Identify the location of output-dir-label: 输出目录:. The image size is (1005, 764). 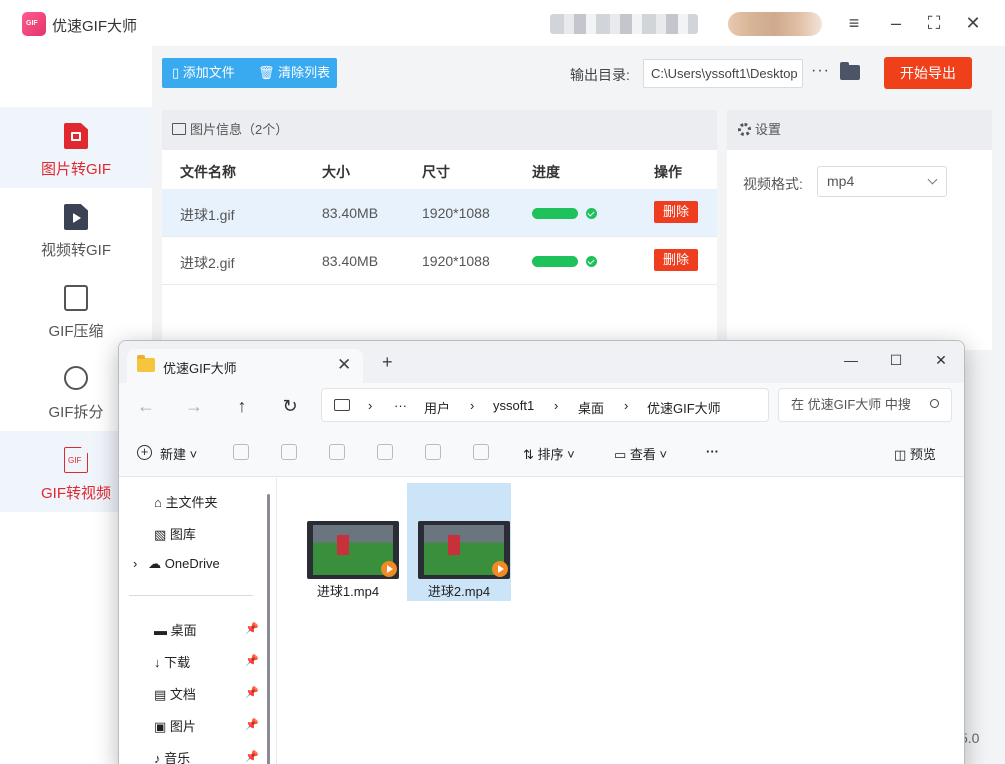
(600, 75).